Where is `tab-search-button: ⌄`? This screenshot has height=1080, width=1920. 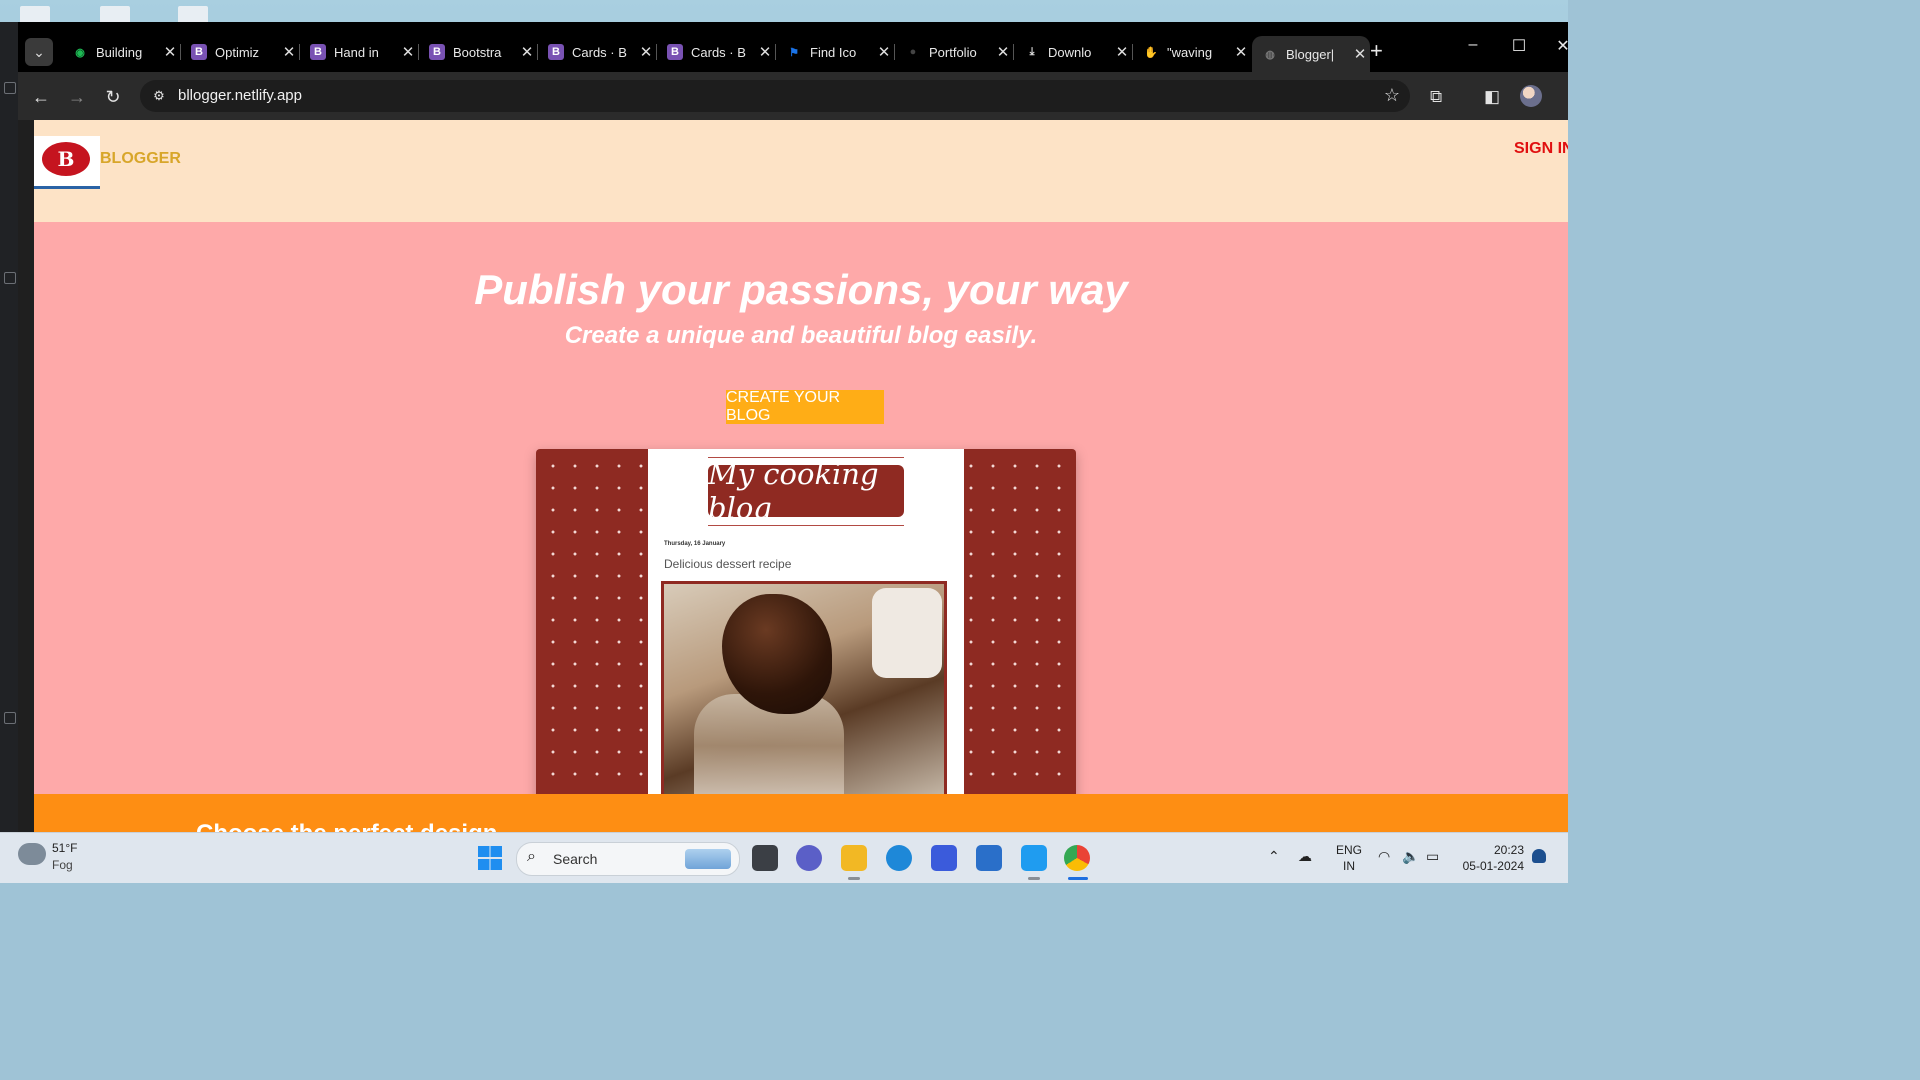
tab-search-button: ⌄ is located at coordinates (39, 52).